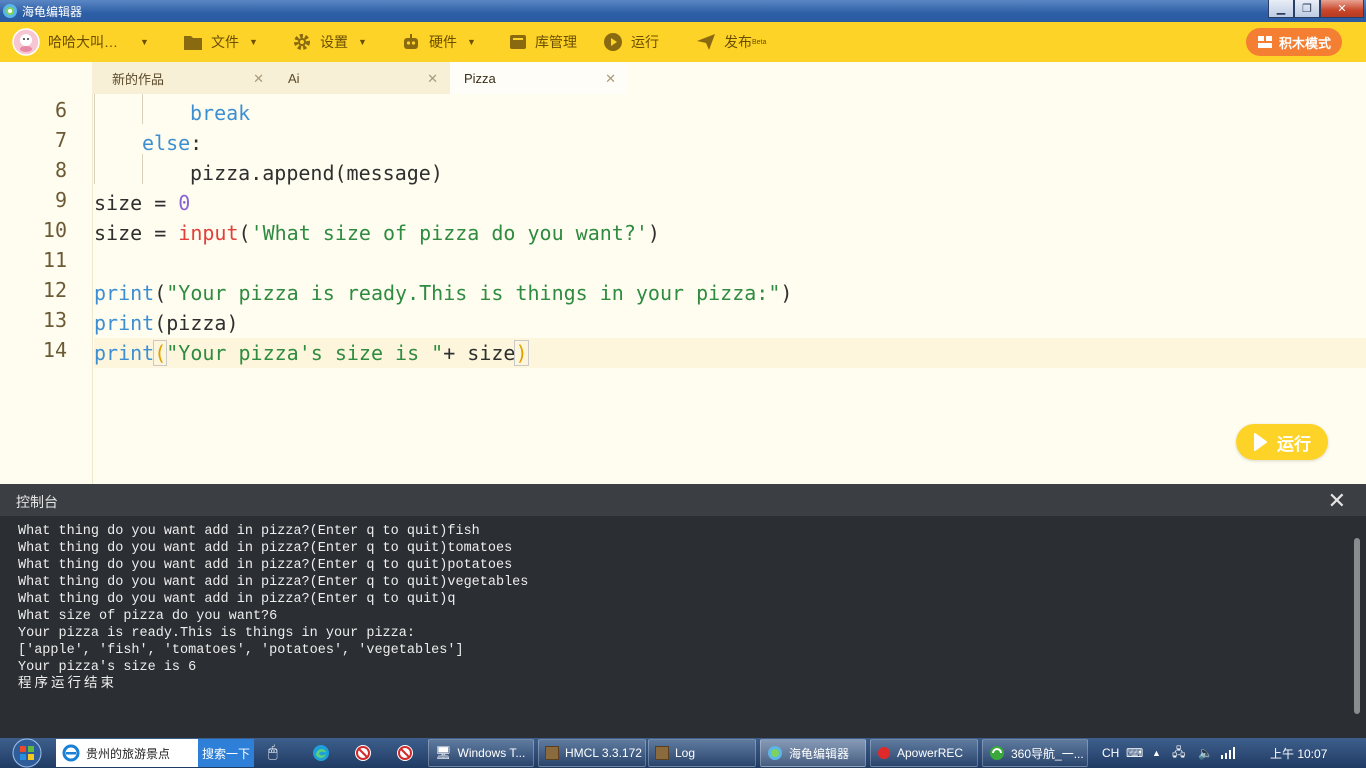 Image resolution: width=1366 pixels, height=768 pixels. What do you see at coordinates (220, 113) in the screenshot?
I see `keyword-token: break` at bounding box center [220, 113].